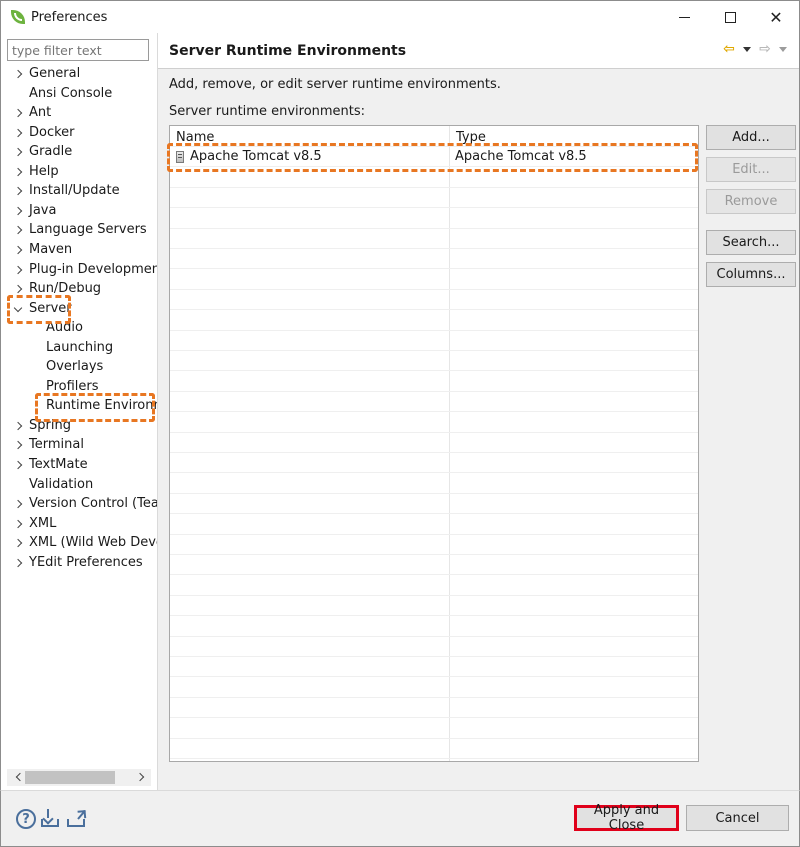 The height and width of the screenshot is (847, 800). What do you see at coordinates (400, 818) in the screenshot?
I see `dialog-footer: ? Apply and Close Cancel` at bounding box center [400, 818].